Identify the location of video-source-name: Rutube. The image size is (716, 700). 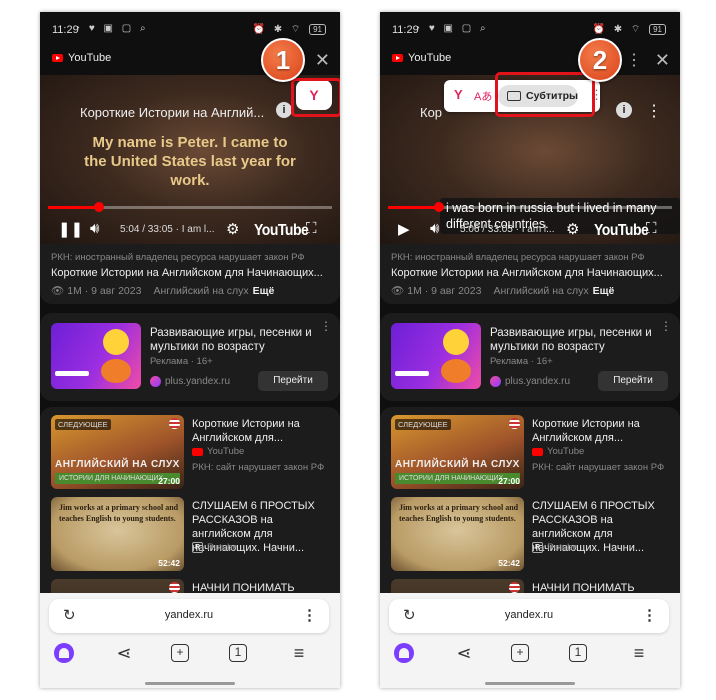
(222, 547).